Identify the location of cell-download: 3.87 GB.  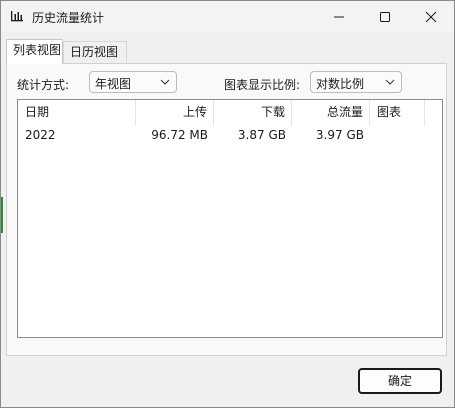
(261, 135).